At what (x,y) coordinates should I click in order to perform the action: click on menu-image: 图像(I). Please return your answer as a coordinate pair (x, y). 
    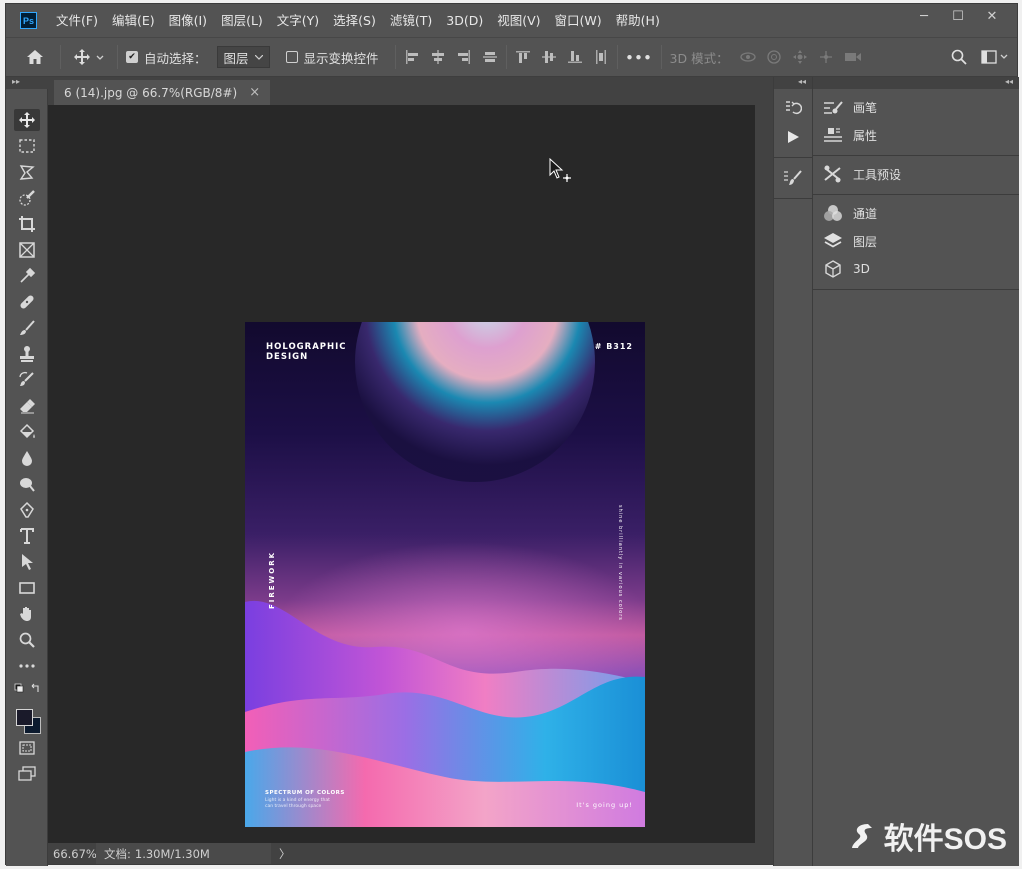
    Looking at the image, I should click on (188, 20).